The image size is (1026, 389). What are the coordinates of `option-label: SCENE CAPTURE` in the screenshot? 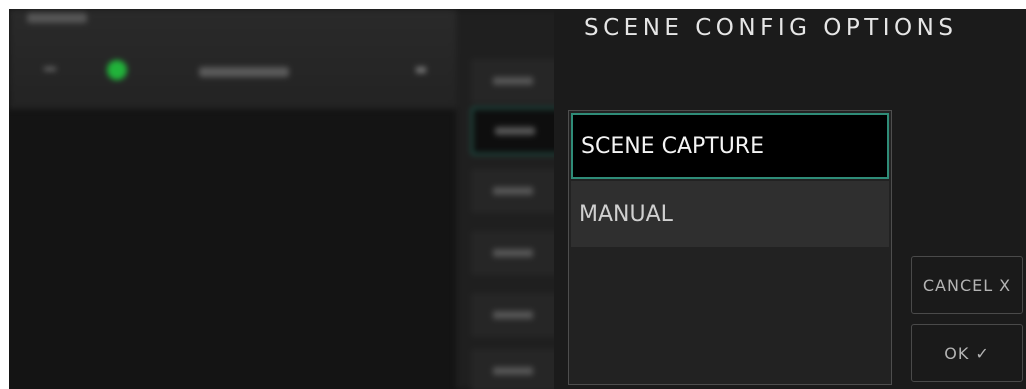 It's located at (672, 146).